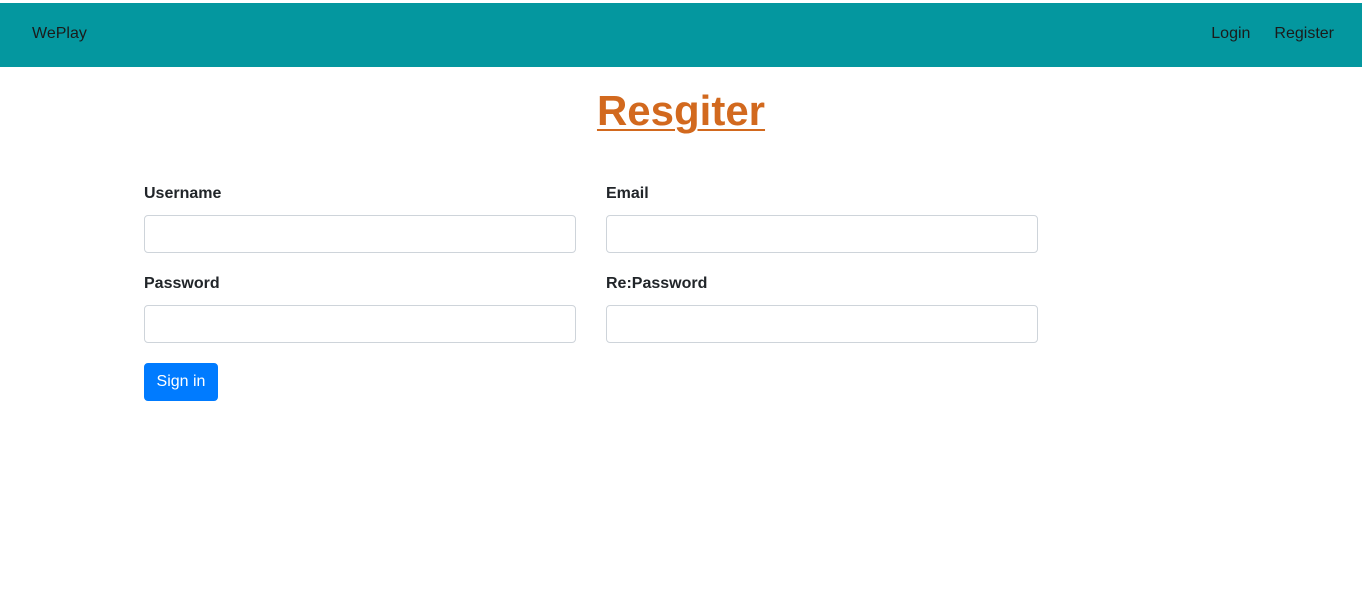 This screenshot has height=610, width=1362. I want to click on password-field, so click(360, 324).